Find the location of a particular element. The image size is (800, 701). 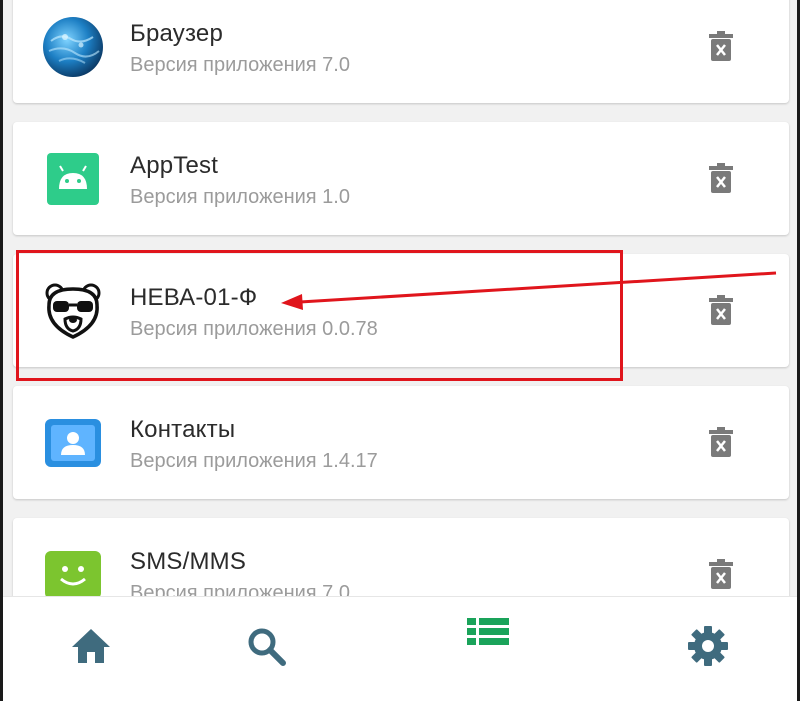

app-version: Версия приложения 1.0 is located at coordinates (240, 197).